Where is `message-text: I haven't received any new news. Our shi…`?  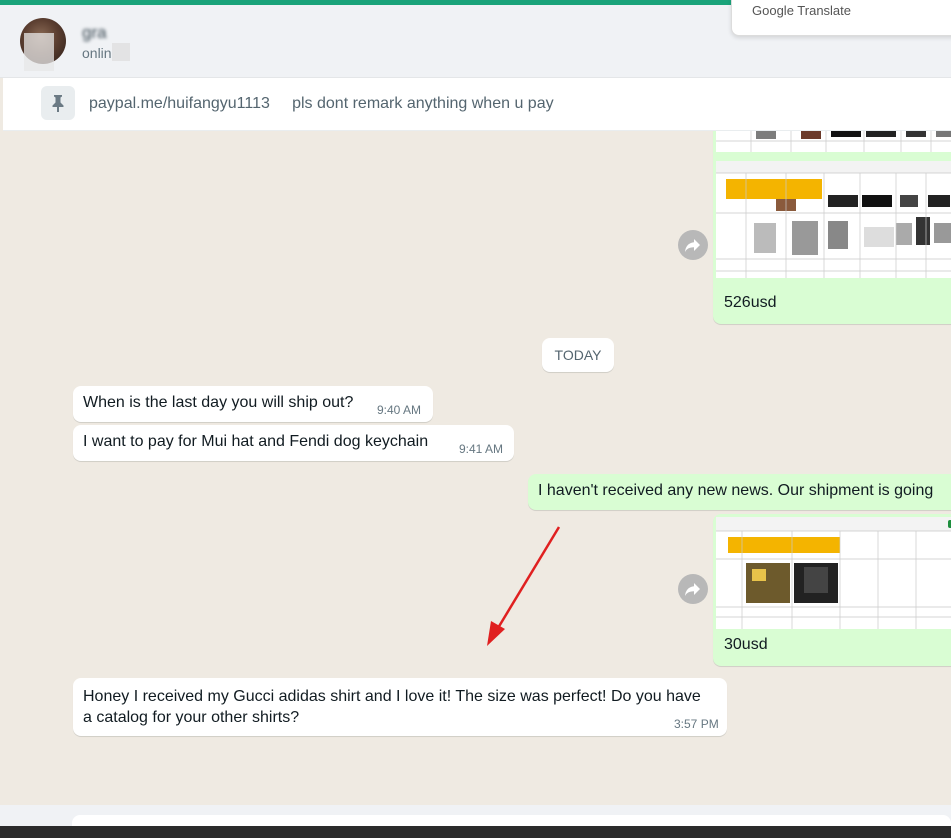 message-text: I haven't received any new news. Our shi… is located at coordinates (736, 490).